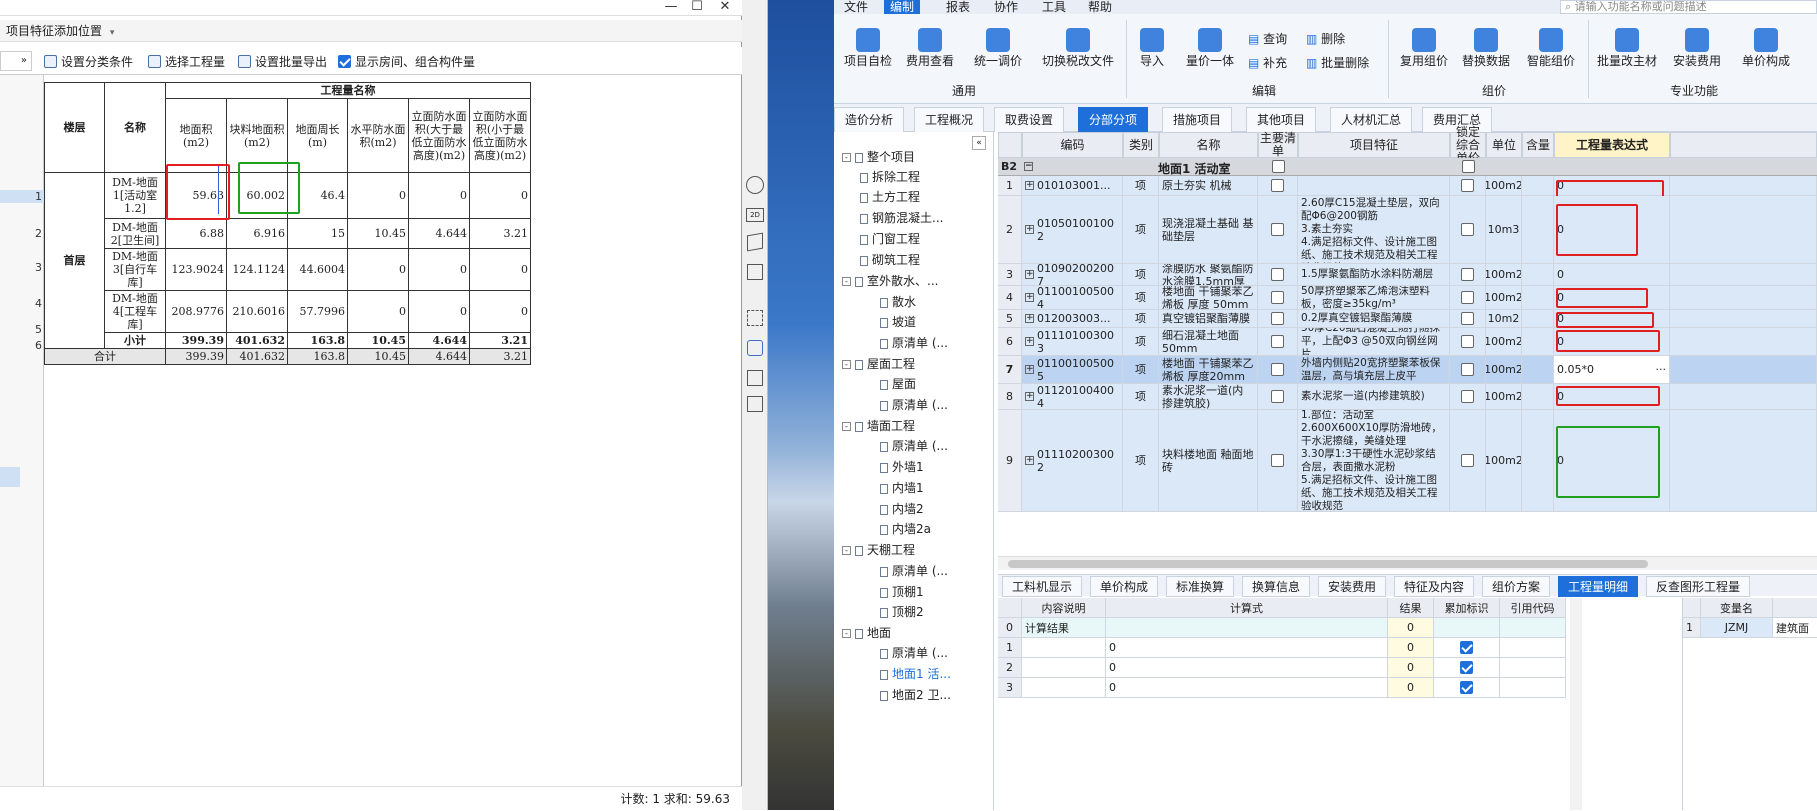 The width and height of the screenshot is (1817, 811). I want to click on feature-cell: 素水泥浆一道(内掺建筑胶), so click(1374, 397).